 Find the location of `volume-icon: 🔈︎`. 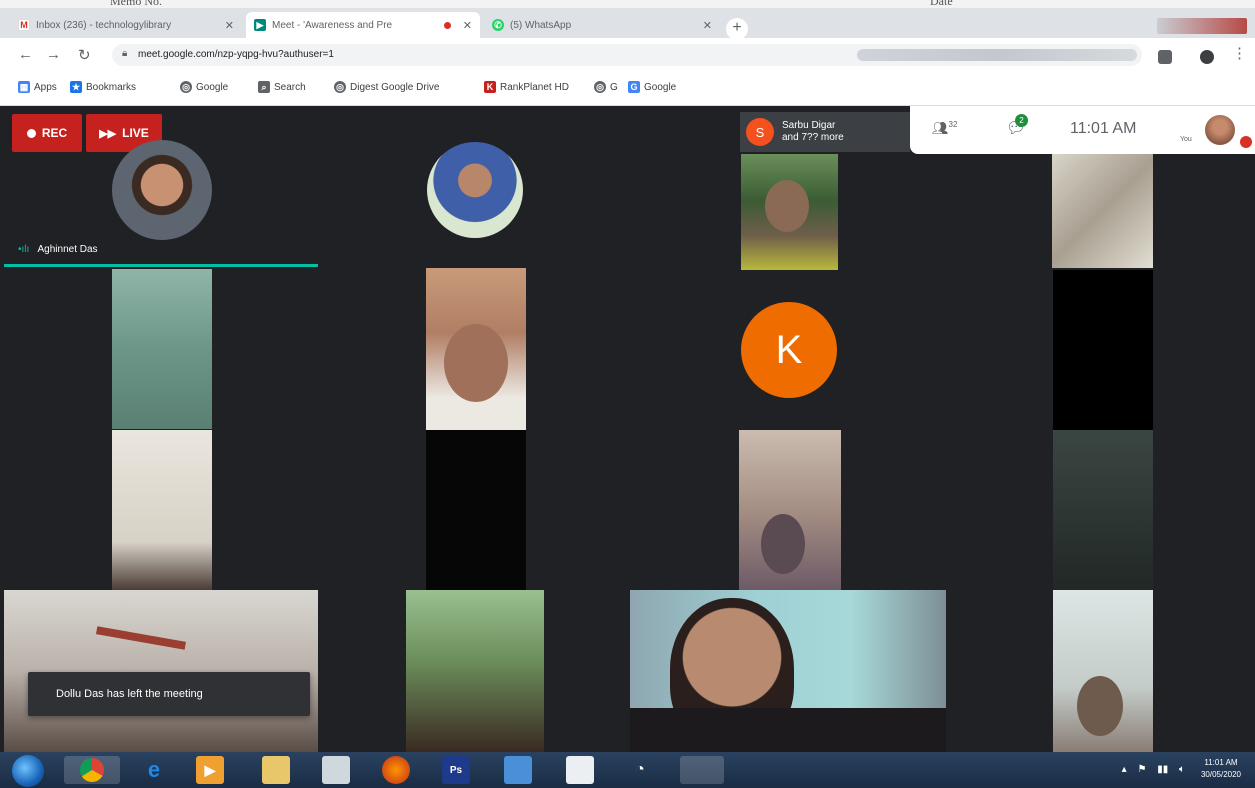

volume-icon: 🔈︎ is located at coordinates (1182, 769).